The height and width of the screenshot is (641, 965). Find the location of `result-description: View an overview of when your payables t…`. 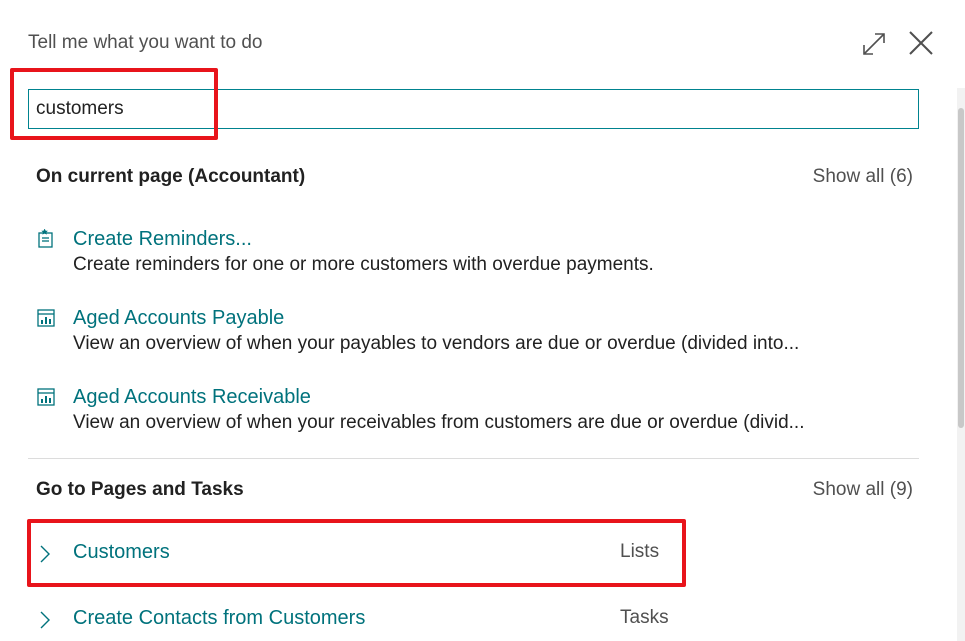

result-description: View an overview of when your payables t… is located at coordinates (436, 343).